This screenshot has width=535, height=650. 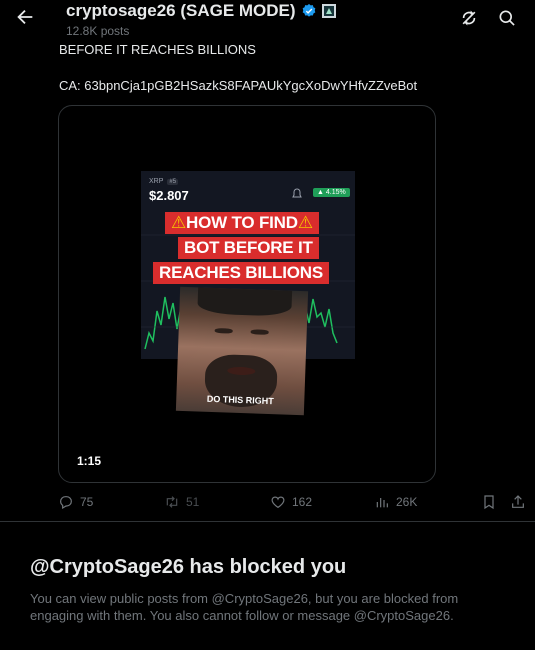 I want to click on percent-change-badge: ▲ 4.15%, so click(x=331, y=192).